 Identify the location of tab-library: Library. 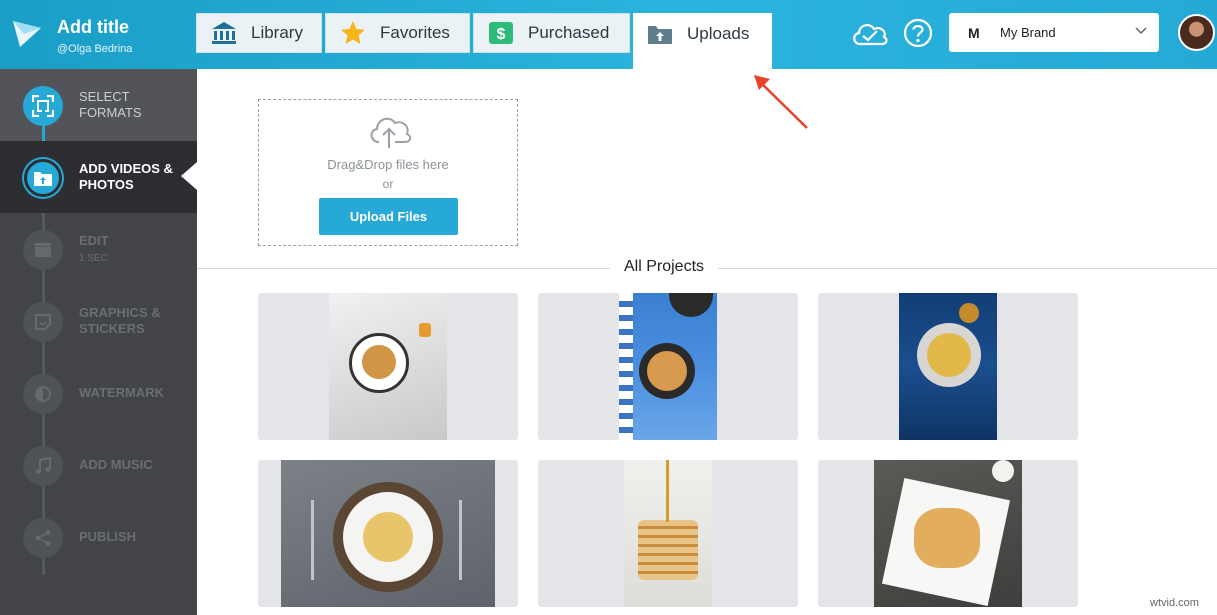
(259, 33).